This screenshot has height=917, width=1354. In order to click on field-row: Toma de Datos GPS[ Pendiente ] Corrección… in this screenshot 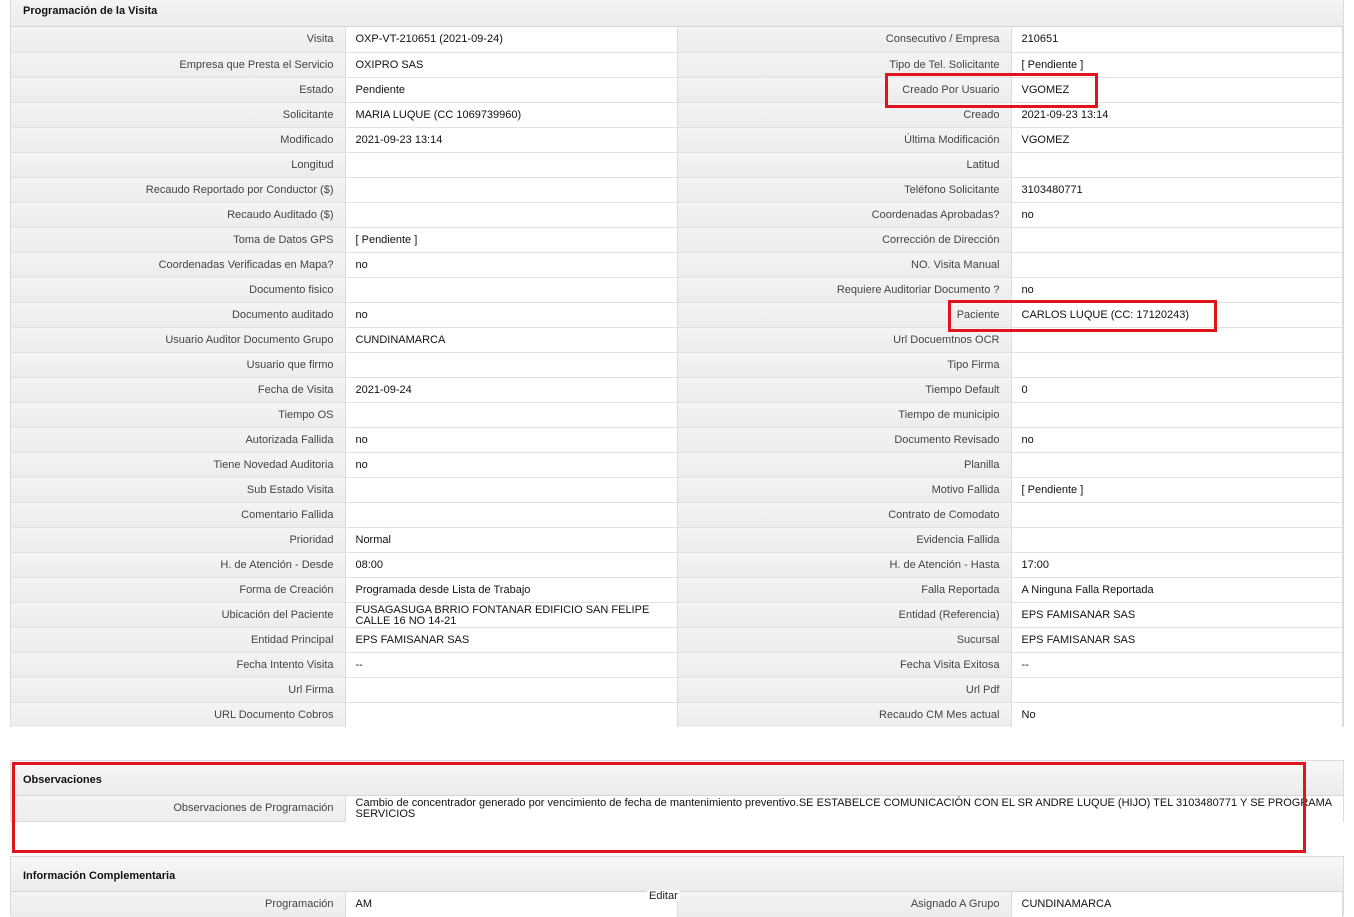, I will do `click(677, 239)`.